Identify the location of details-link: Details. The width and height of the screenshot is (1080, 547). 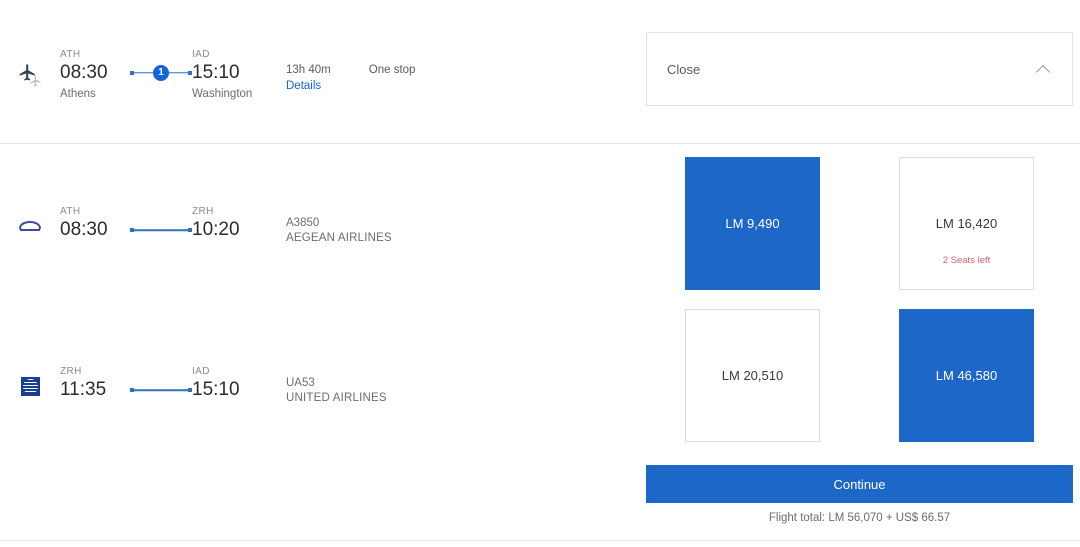
(308, 86).